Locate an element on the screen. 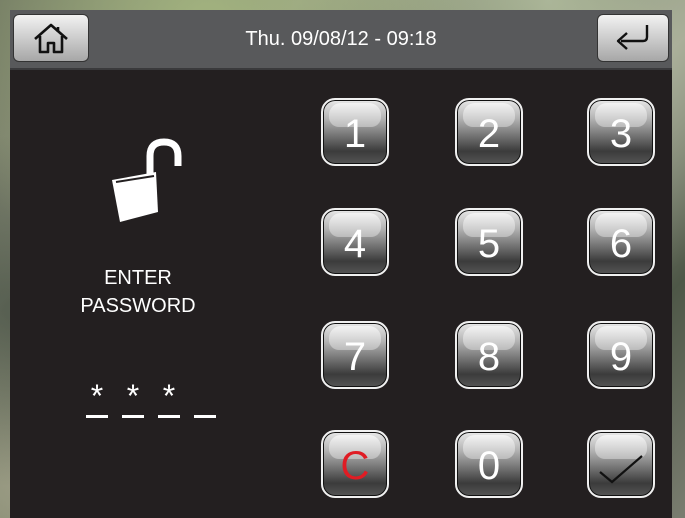  key-3: 3 is located at coordinates (621, 132).